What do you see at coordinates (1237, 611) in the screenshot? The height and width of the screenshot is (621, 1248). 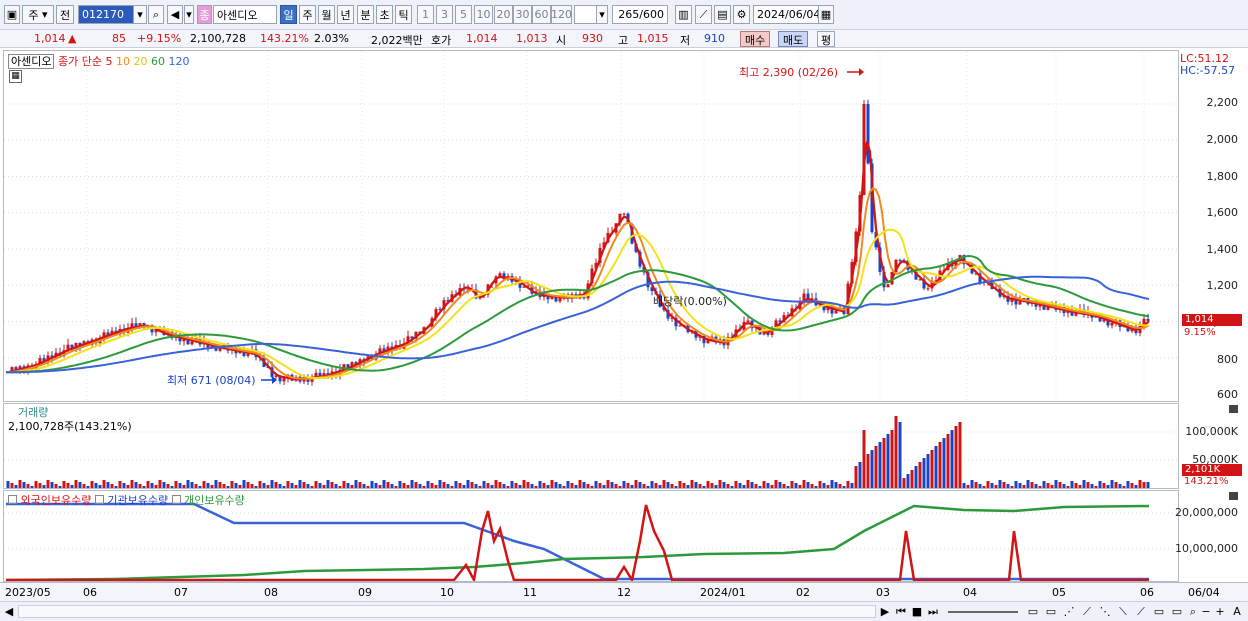 I see `font-size-icon: A` at bounding box center [1237, 611].